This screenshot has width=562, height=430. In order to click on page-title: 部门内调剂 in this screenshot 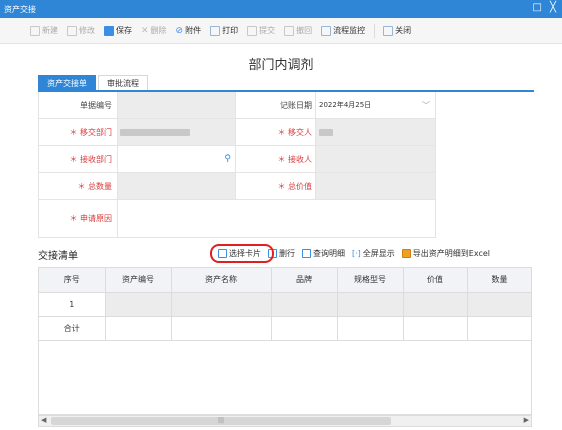, I will do `click(281, 65)`.